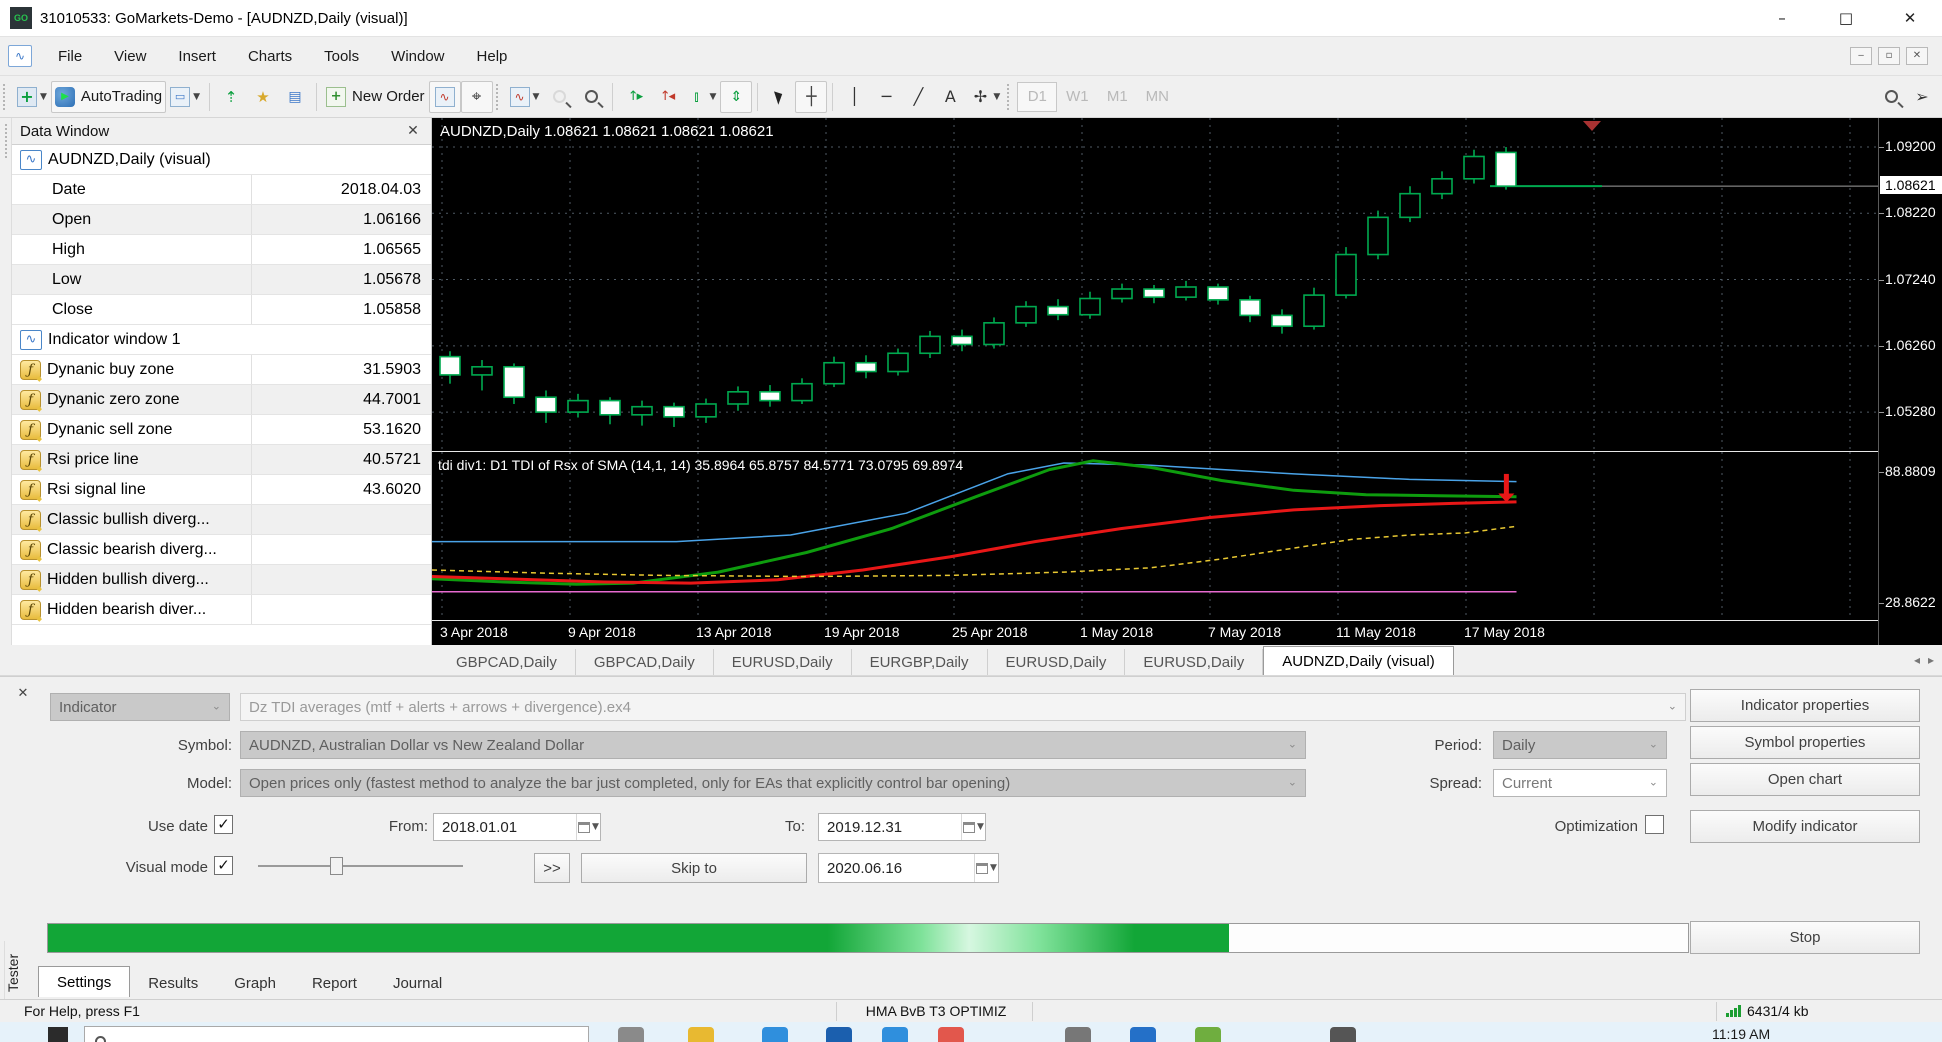 The width and height of the screenshot is (1942, 1042). I want to click on favorites-button: ★, so click(263, 97).